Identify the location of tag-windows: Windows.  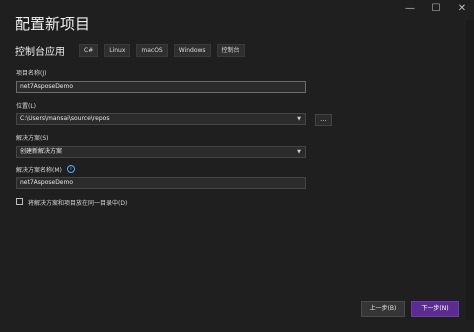
(192, 50).